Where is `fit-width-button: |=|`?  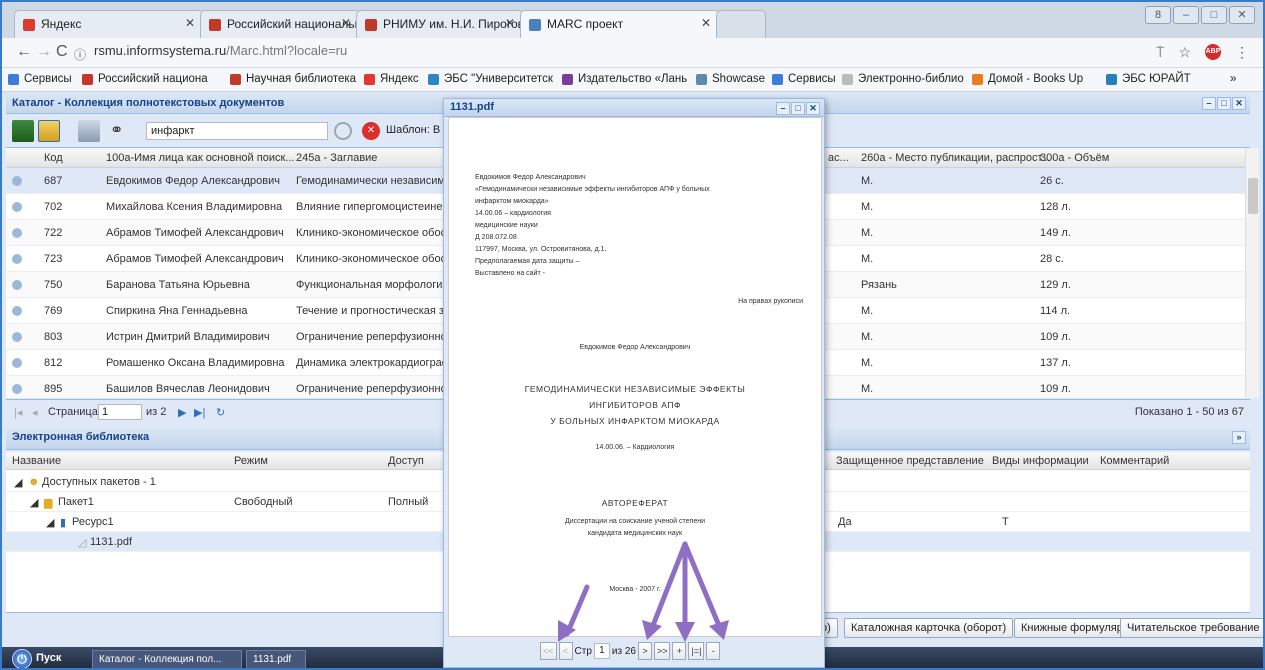
fit-width-button: |=| is located at coordinates (696, 651).